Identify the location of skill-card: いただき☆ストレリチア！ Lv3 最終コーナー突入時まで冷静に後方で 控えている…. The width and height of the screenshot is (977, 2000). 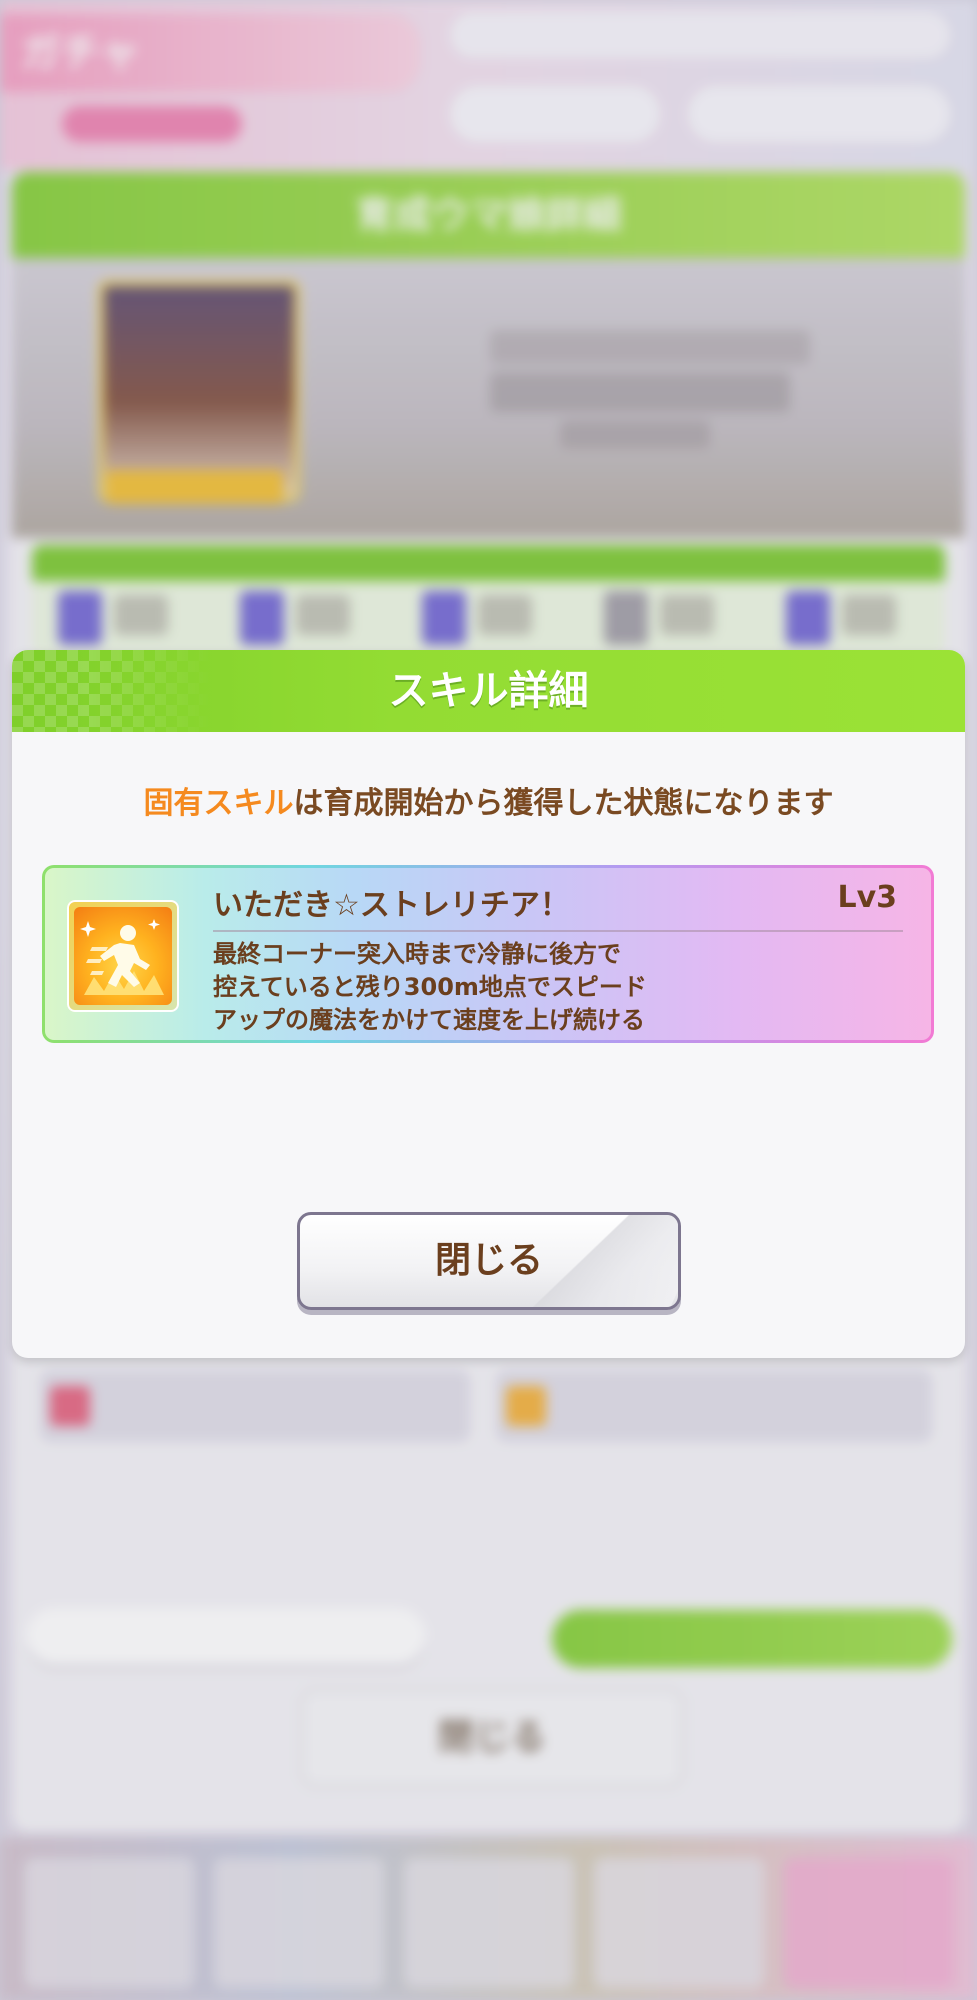
(488, 954).